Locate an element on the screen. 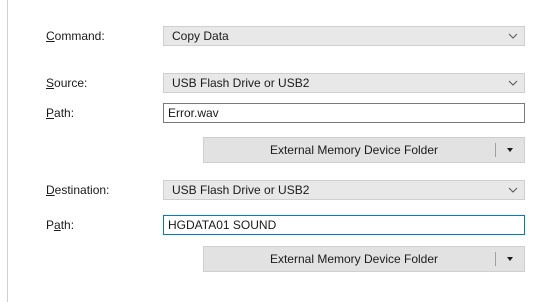  destination-label-text: estination: is located at coordinates (82, 190).